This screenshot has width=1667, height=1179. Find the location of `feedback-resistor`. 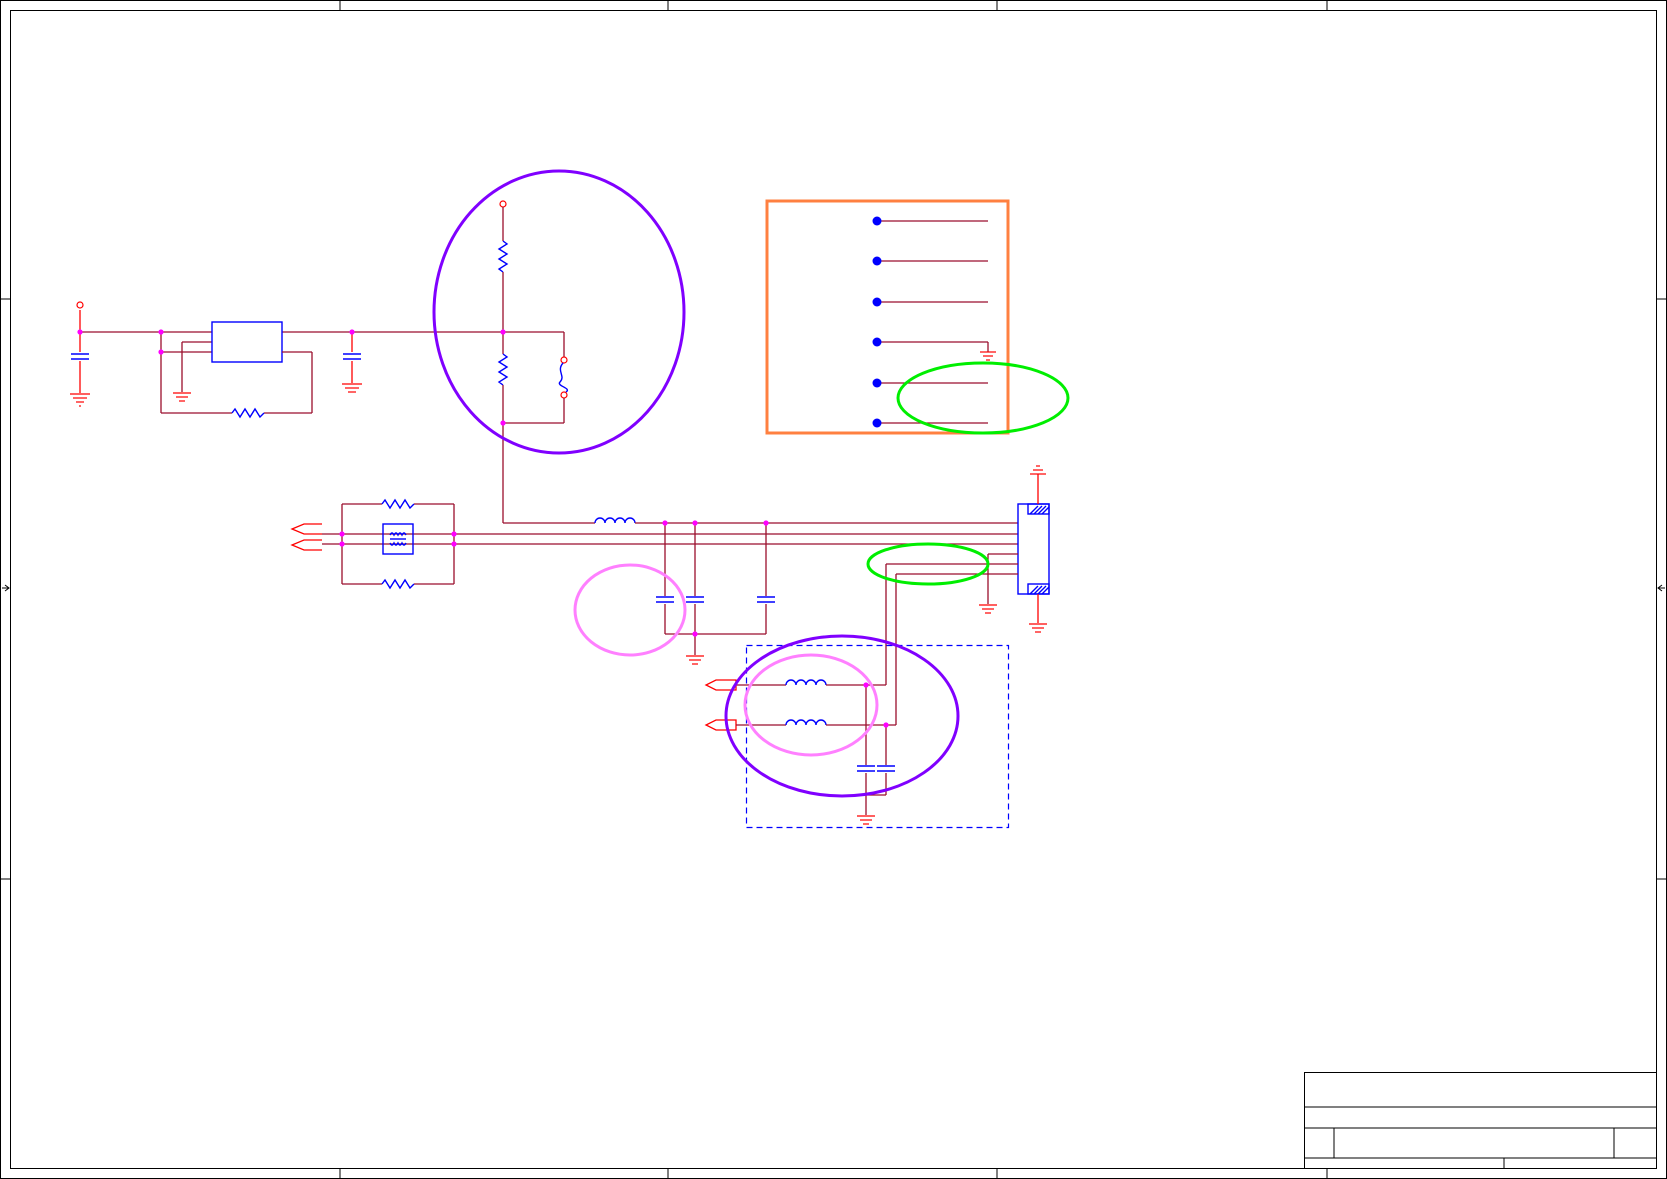

feedback-resistor is located at coordinates (248, 413).